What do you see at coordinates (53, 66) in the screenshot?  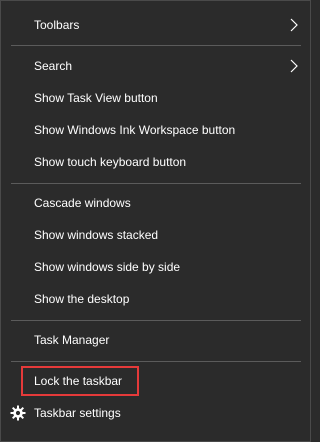 I see `menu-item-label: Search` at bounding box center [53, 66].